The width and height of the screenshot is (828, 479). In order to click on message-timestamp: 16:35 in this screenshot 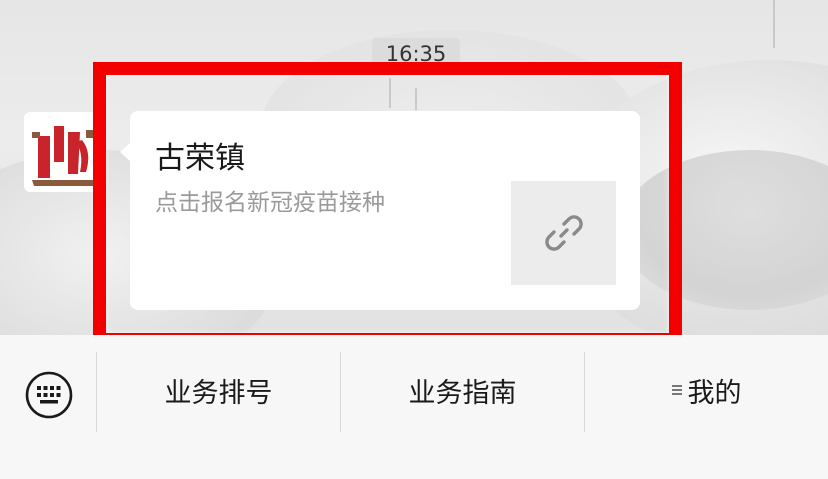, I will do `click(416, 53)`.